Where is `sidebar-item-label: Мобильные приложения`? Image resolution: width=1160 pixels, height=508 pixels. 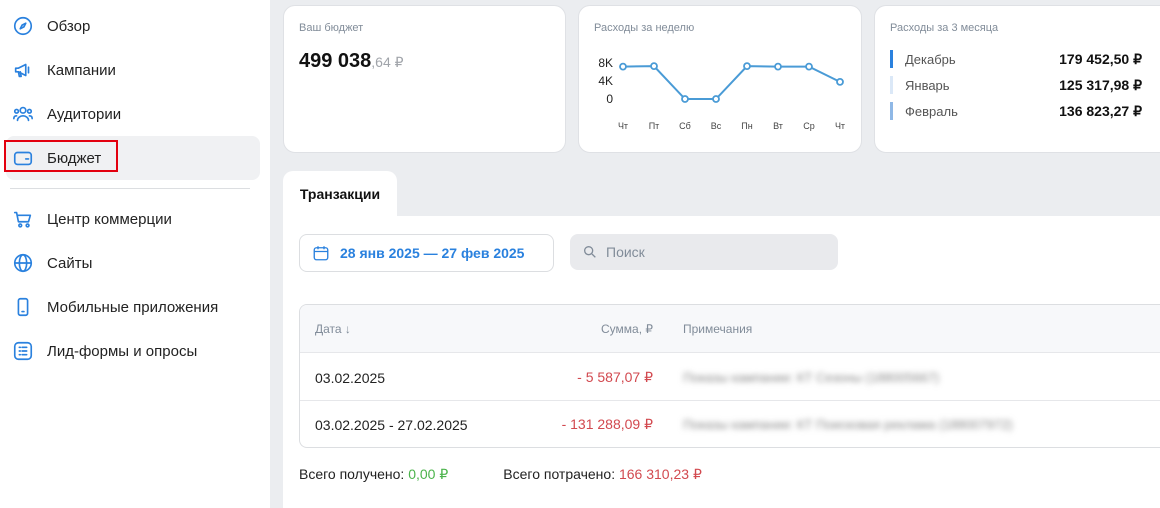
sidebar-item-label: Мобильные приложения is located at coordinates (133, 307).